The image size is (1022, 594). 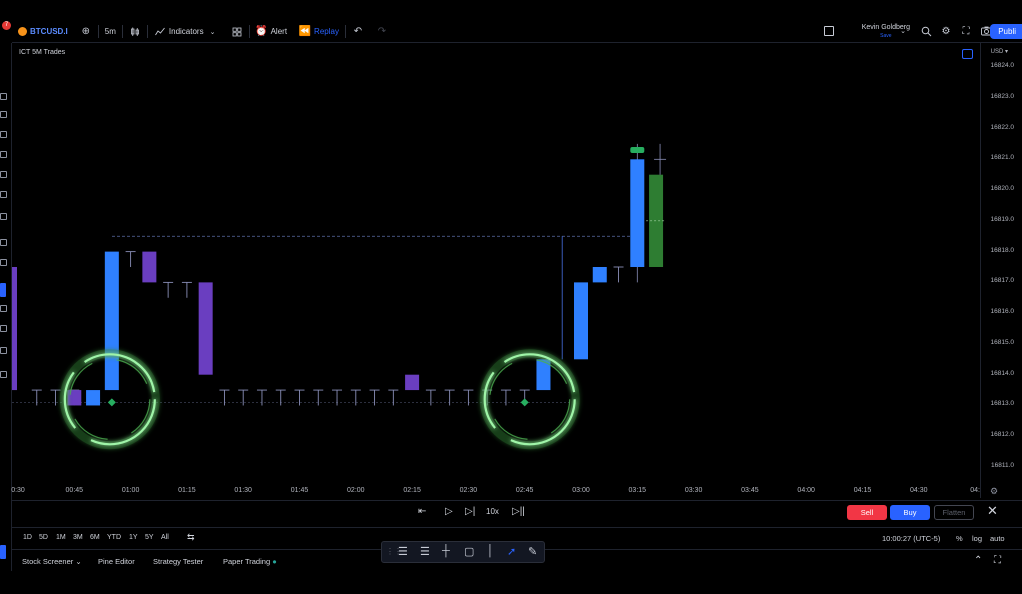 What do you see at coordinates (750, 490) in the screenshot?
I see `time-tick-label: 03:45` at bounding box center [750, 490].